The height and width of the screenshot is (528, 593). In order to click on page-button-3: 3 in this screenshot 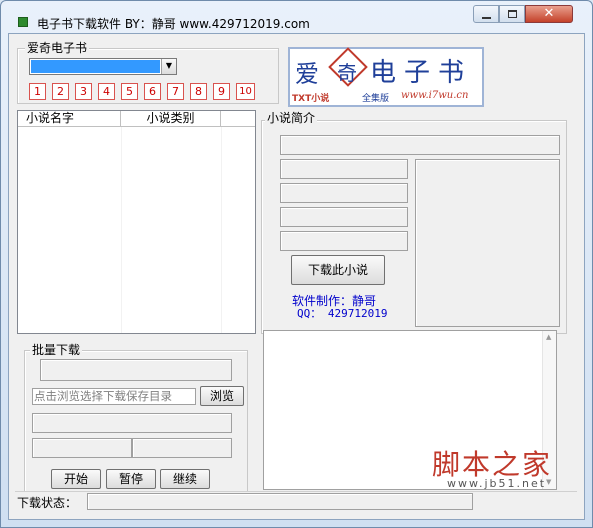, I will do `click(83, 91)`.